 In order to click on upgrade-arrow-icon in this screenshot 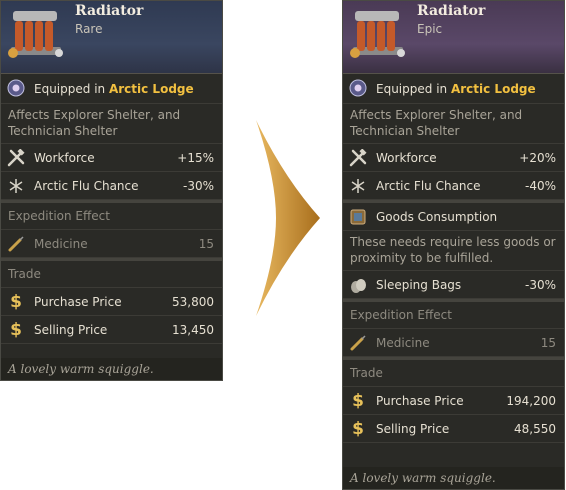, I will do `click(288, 218)`.